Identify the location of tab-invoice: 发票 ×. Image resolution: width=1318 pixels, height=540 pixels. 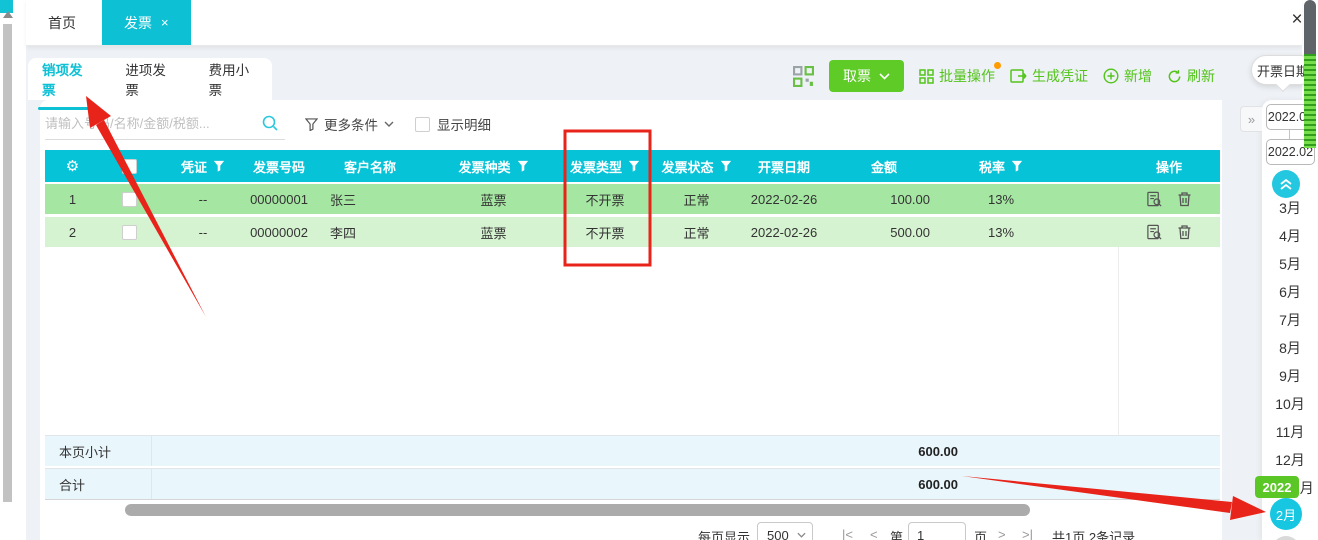
(146, 22).